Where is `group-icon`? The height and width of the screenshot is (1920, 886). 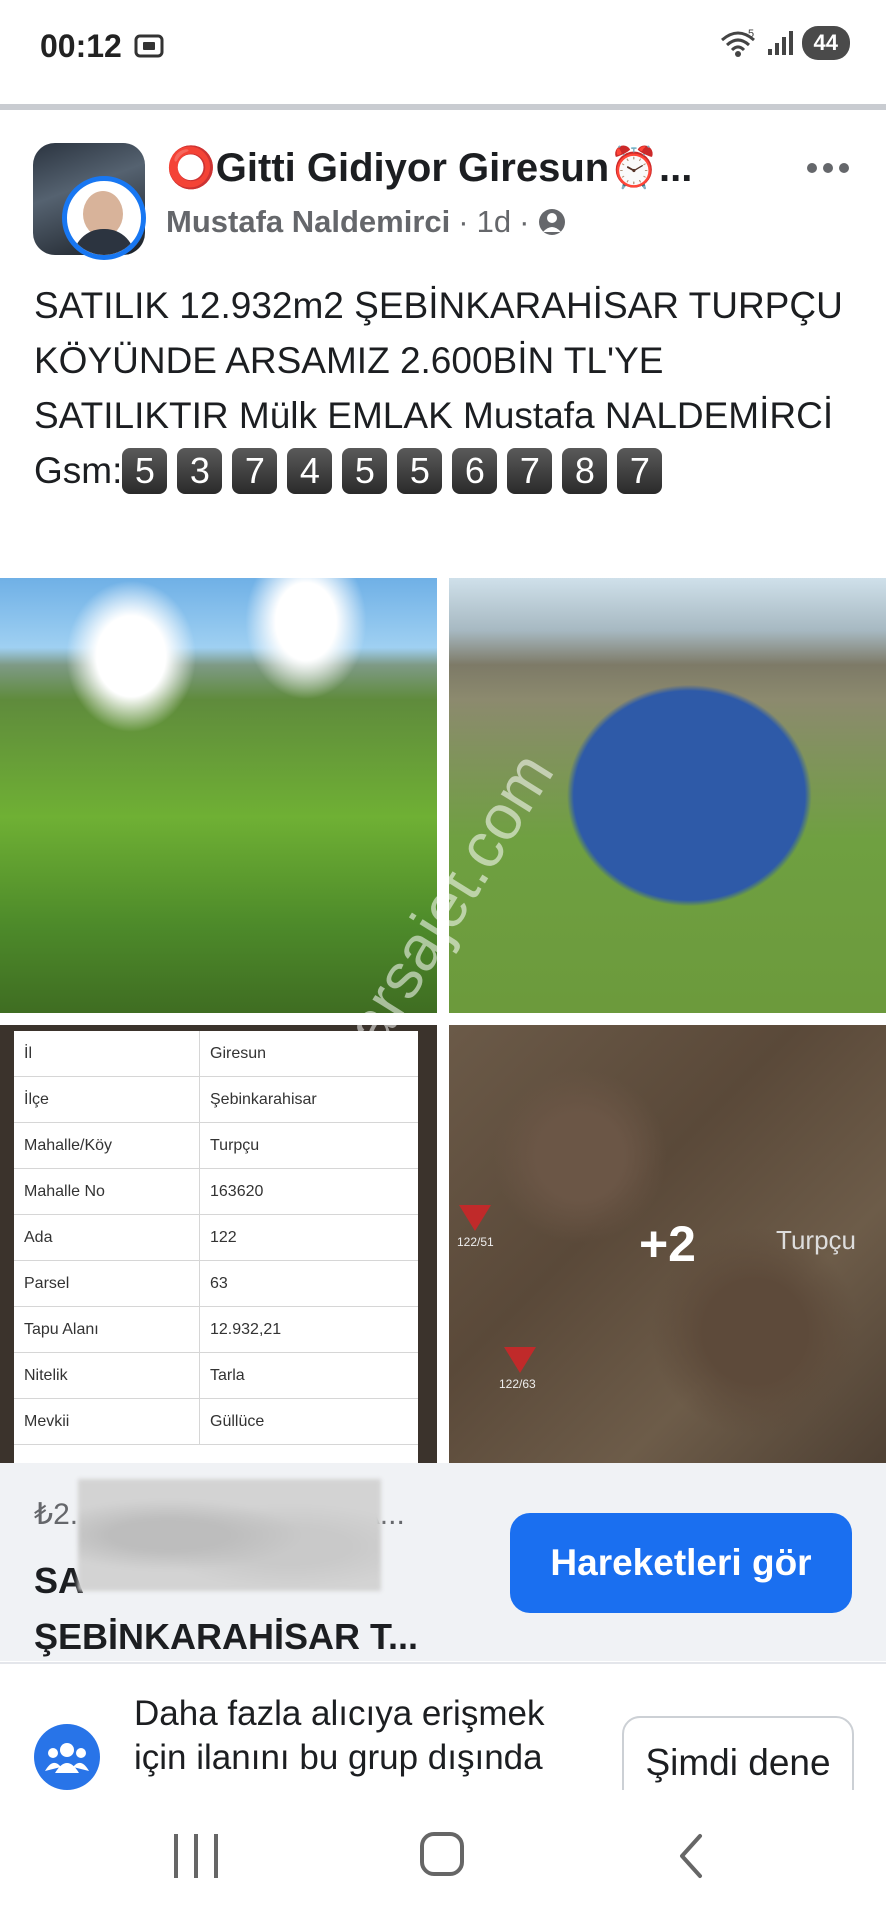
group-icon is located at coordinates (67, 1757).